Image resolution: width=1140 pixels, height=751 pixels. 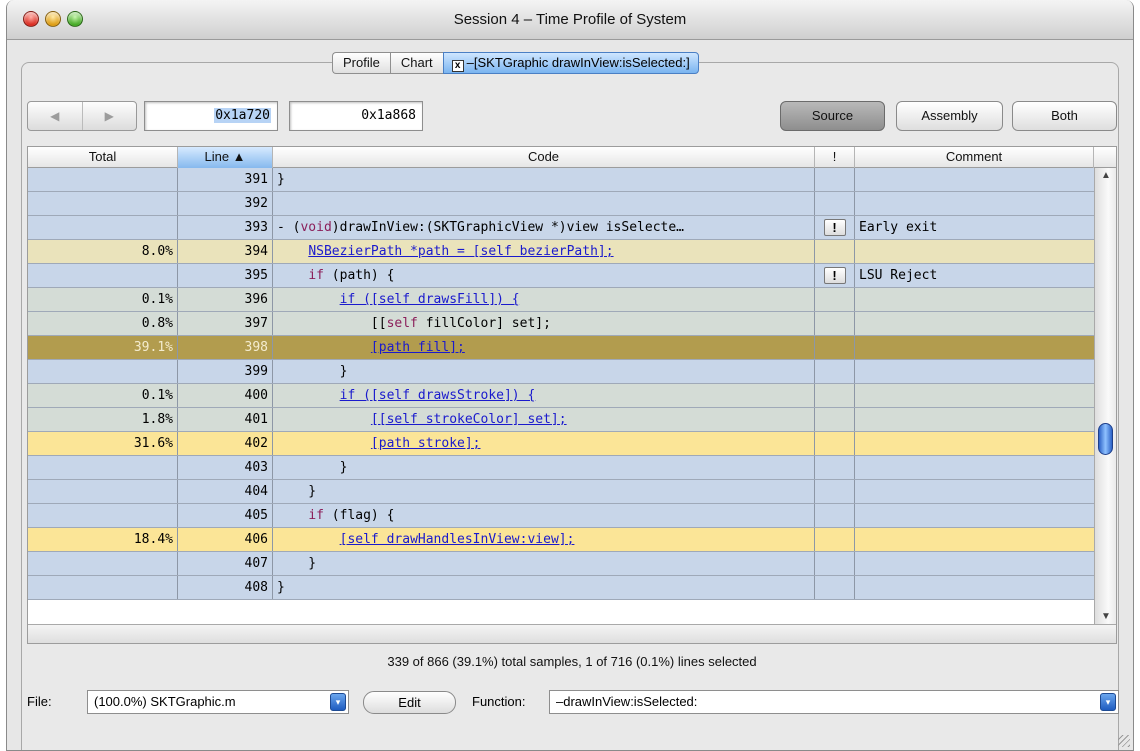 I want to click on code-link: if ([self drawsFill]) {, so click(x=430, y=299).